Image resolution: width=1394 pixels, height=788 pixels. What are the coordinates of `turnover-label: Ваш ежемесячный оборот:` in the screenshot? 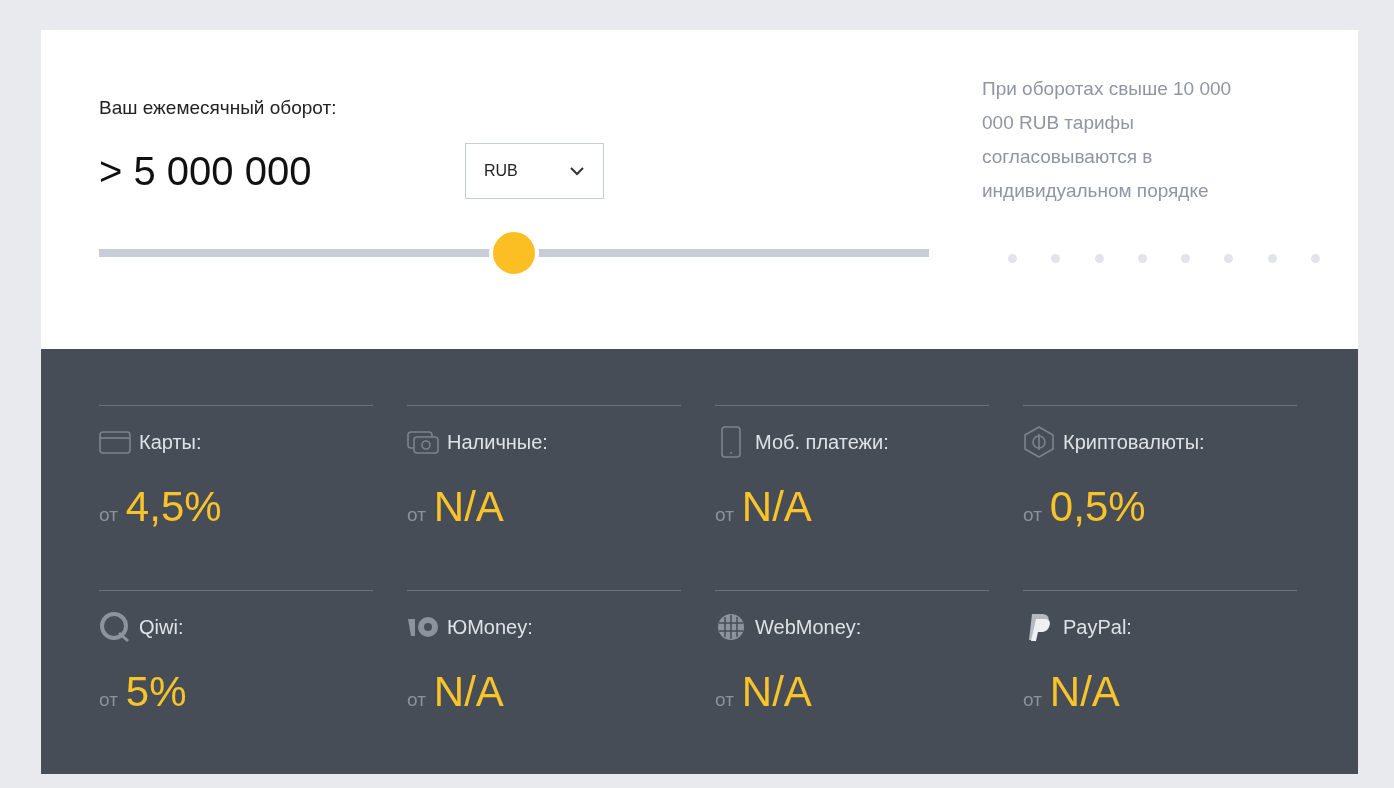 It's located at (218, 108).